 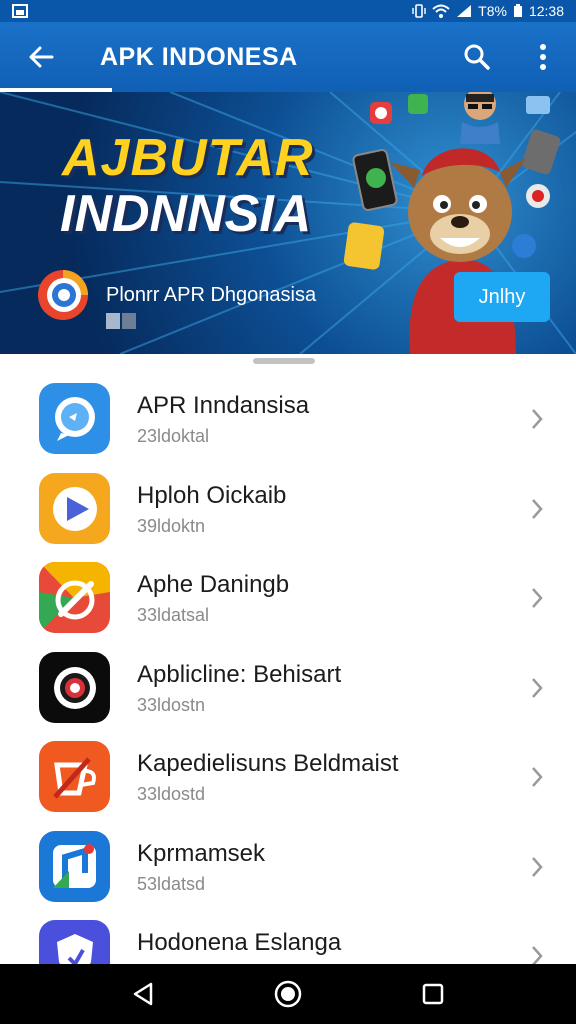 I want to click on battery-percent: T8%, so click(x=492, y=11).